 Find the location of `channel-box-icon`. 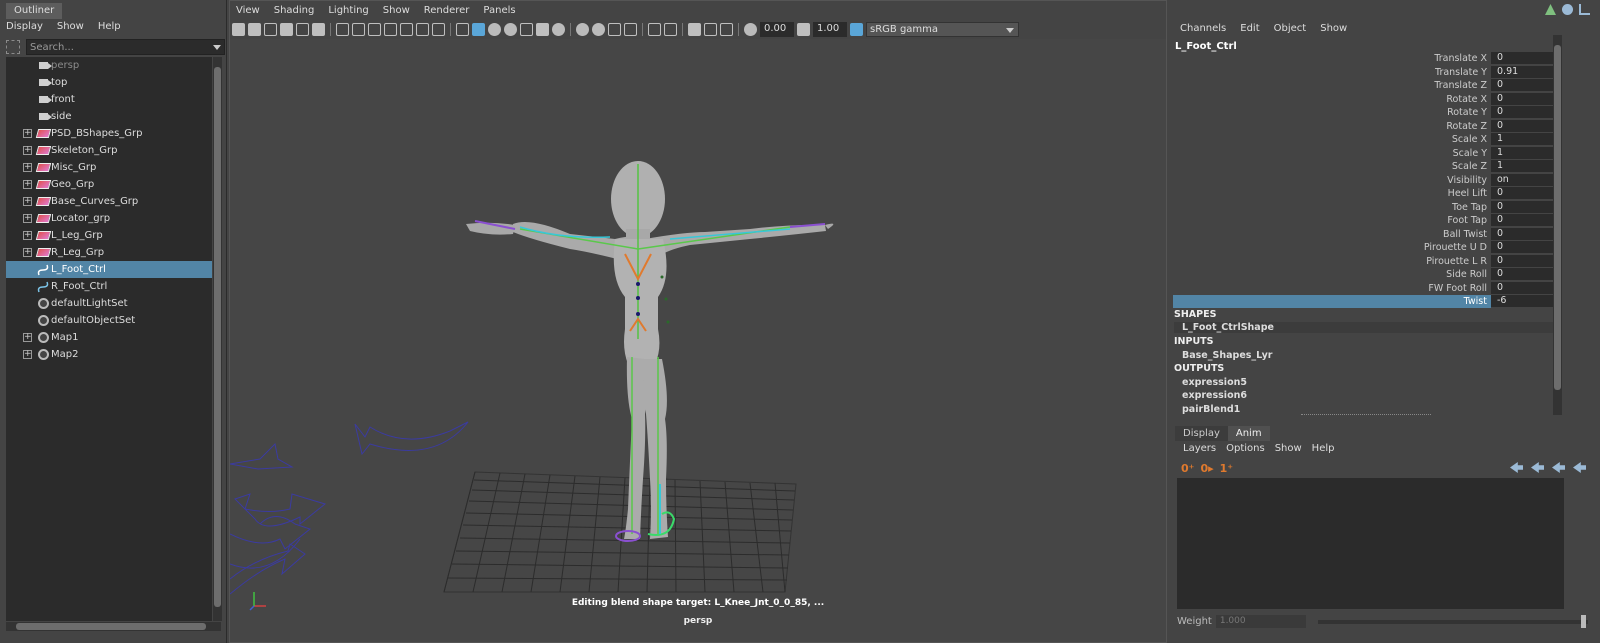

channel-box-icon is located at coordinates (1584, 9).